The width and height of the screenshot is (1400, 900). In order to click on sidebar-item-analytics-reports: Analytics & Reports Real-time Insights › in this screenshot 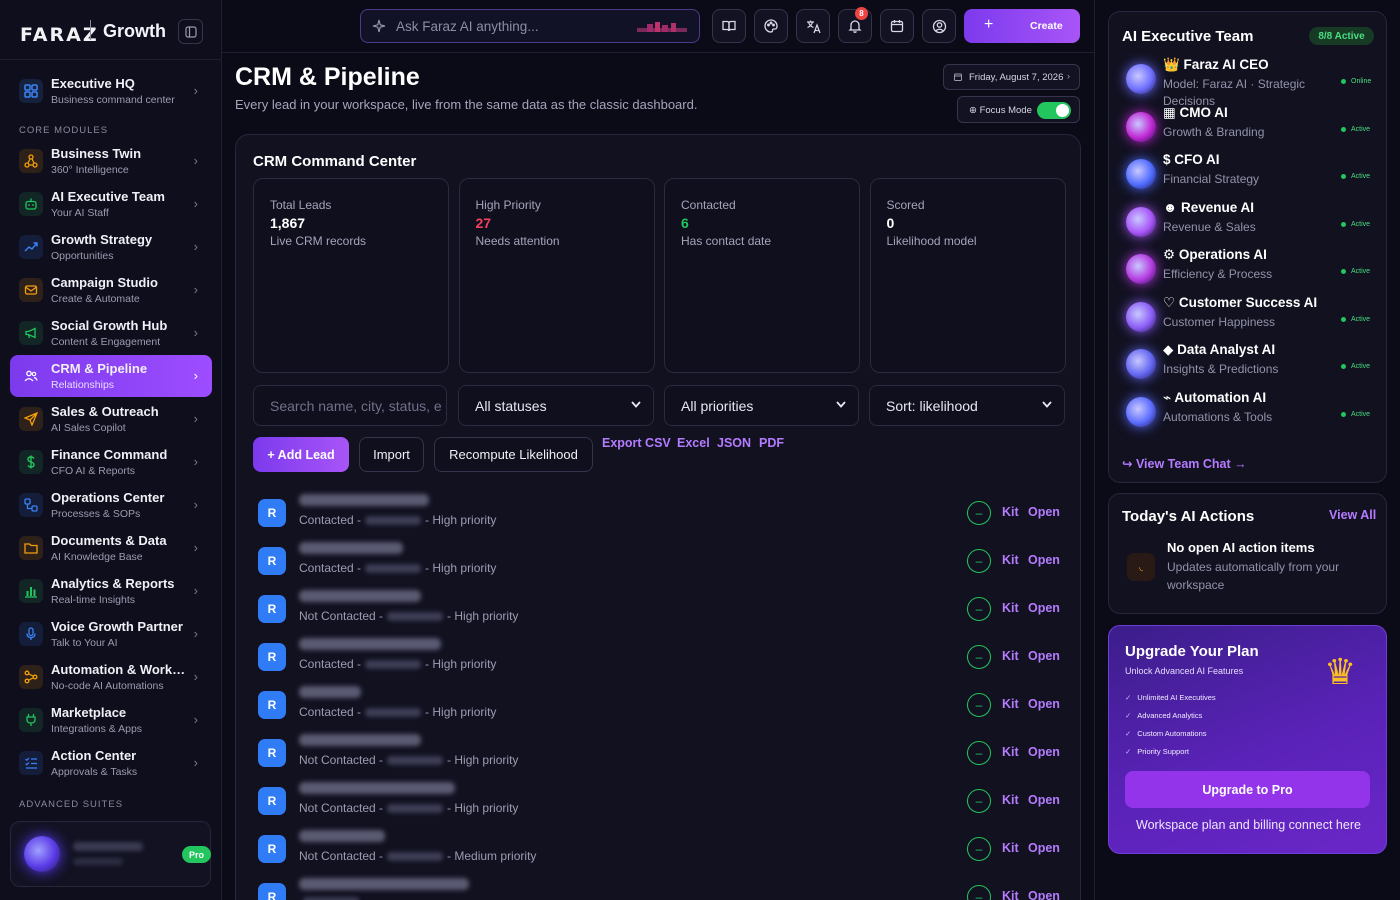, I will do `click(111, 591)`.